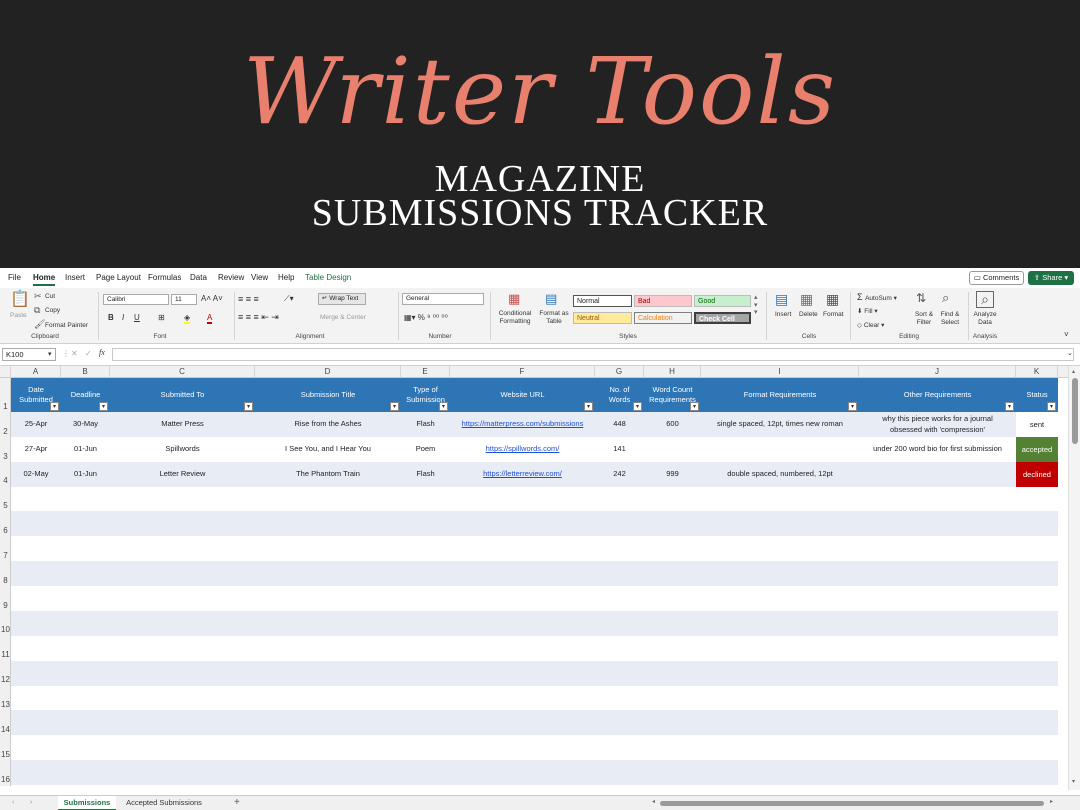  I want to click on paste-button: Paste, so click(18, 315).